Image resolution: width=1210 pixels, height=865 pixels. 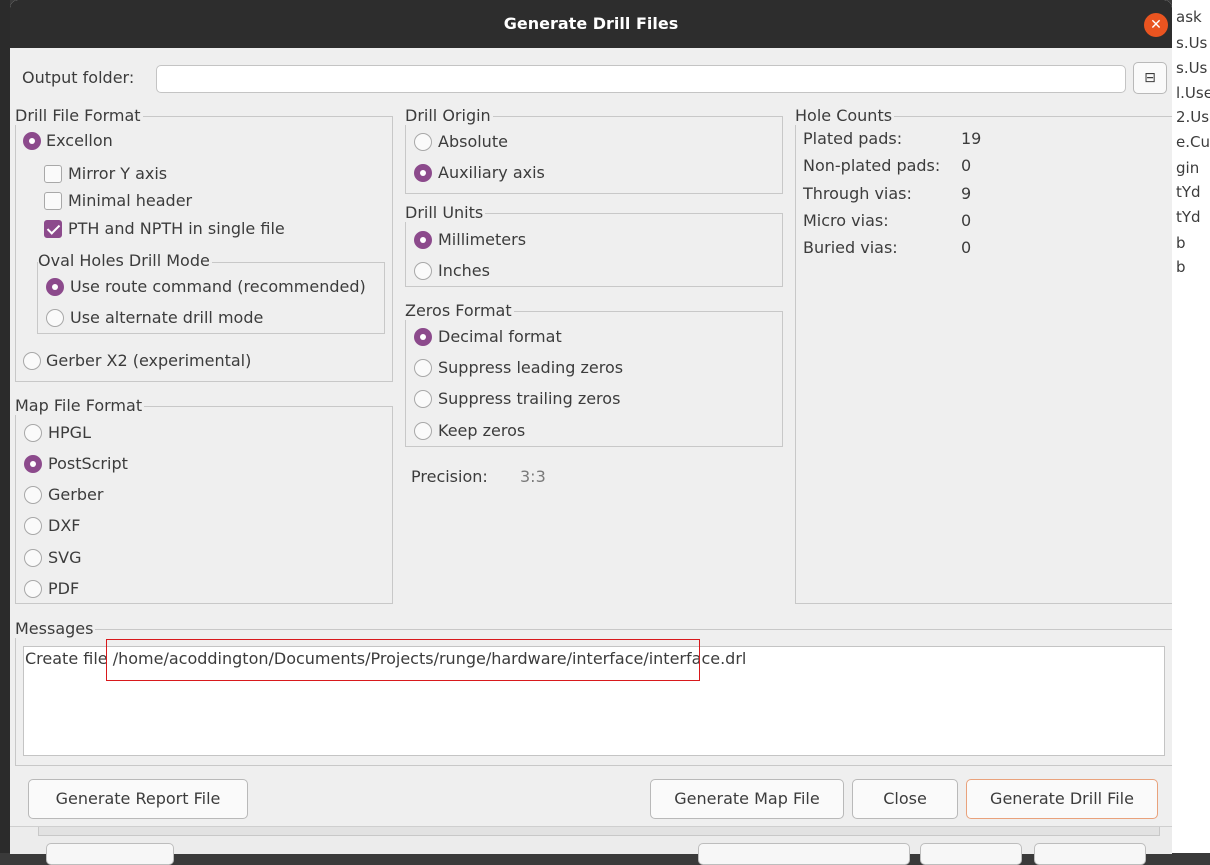 I want to click on micro-vias-label: Micro vias:, so click(x=846, y=220).